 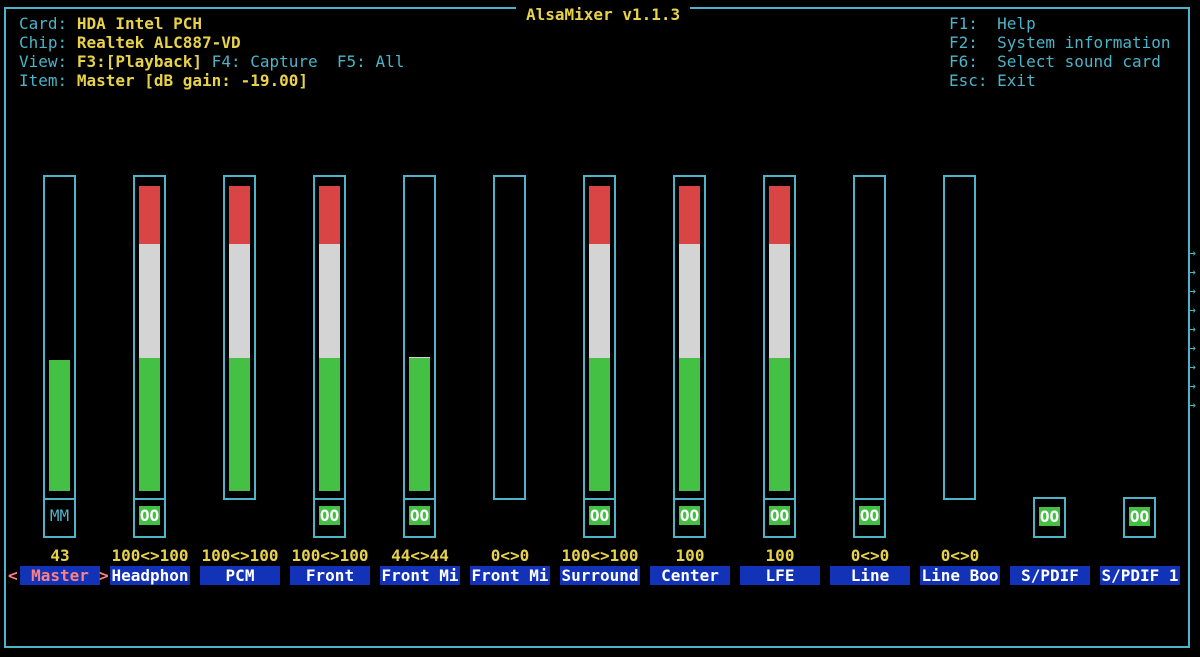 What do you see at coordinates (43, 80) in the screenshot?
I see `item-label: Item:` at bounding box center [43, 80].